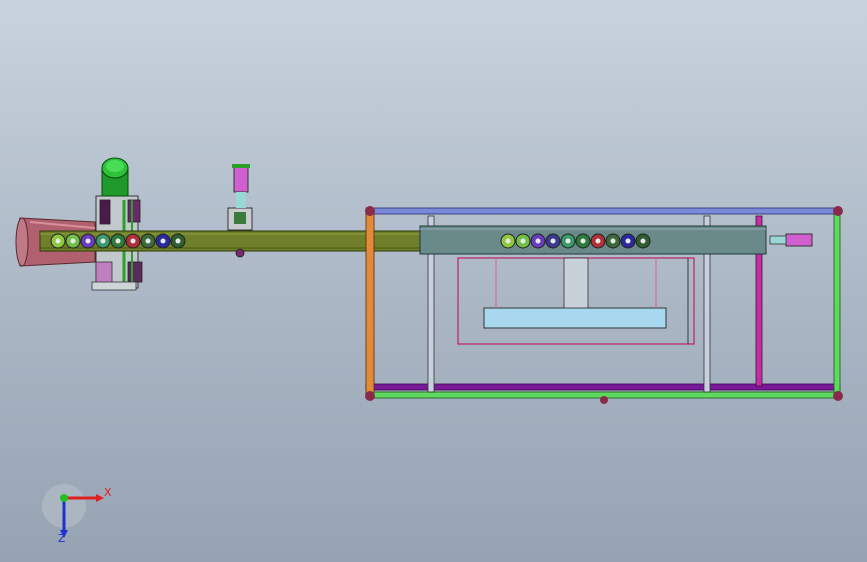  What do you see at coordinates (576, 301) in the screenshot?
I see `work-table` at bounding box center [576, 301].